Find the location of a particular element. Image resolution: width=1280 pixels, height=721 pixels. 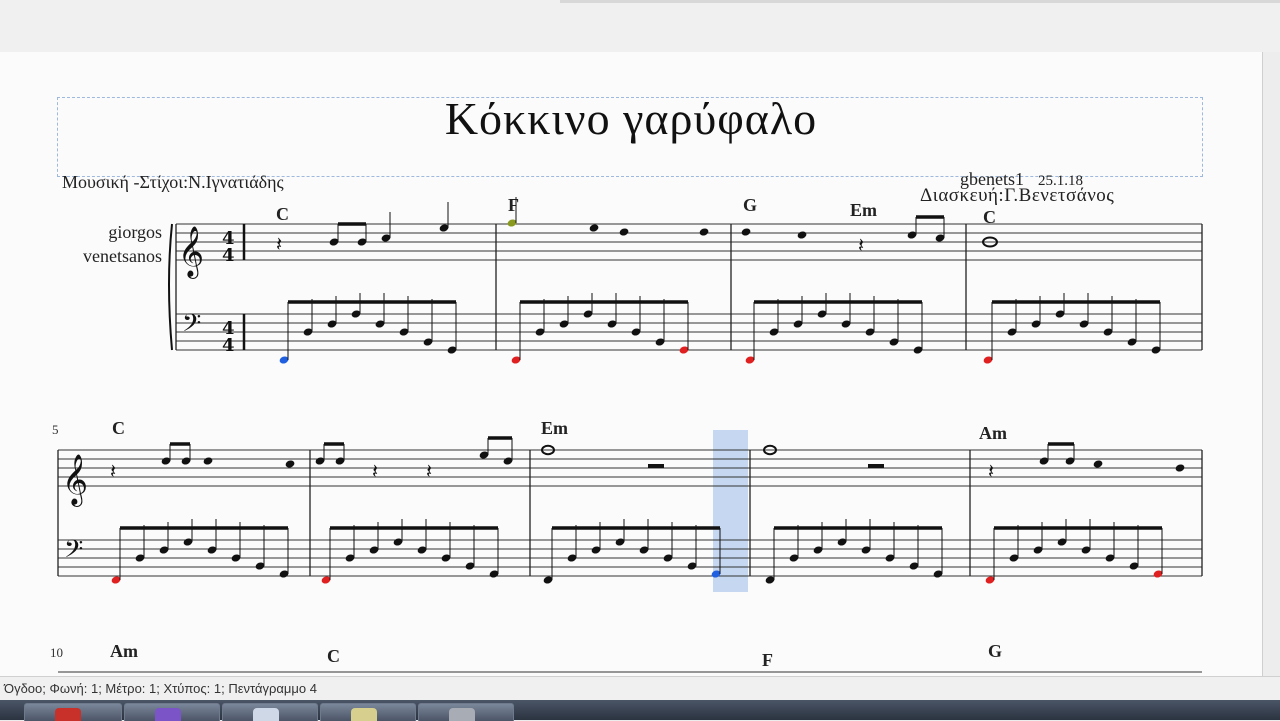

app-gray-icon is located at coordinates (462, 714).